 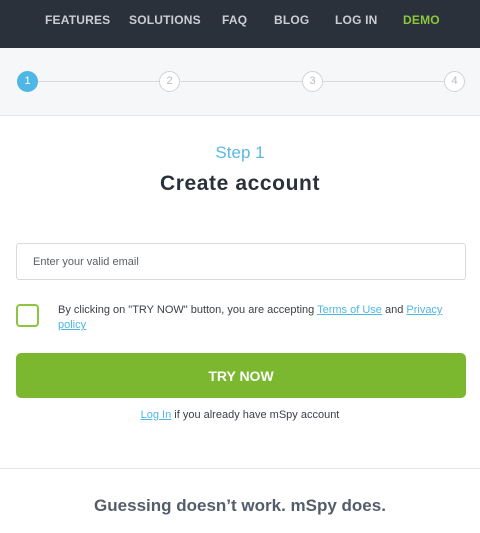 I want to click on step-indicator-4: 4, so click(x=454, y=81).